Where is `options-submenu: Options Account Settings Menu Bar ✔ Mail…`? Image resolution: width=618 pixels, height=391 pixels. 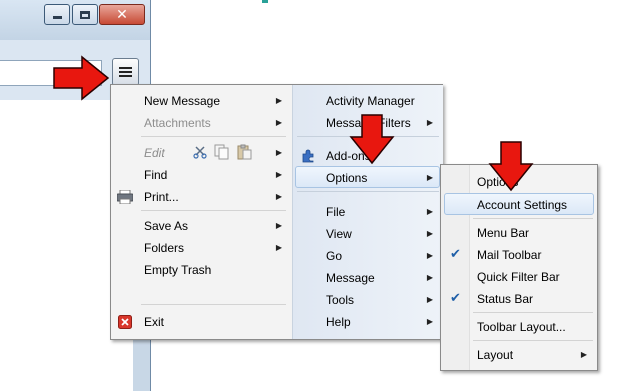 options-submenu: Options Account Settings Menu Bar ✔ Mail… is located at coordinates (519, 267).